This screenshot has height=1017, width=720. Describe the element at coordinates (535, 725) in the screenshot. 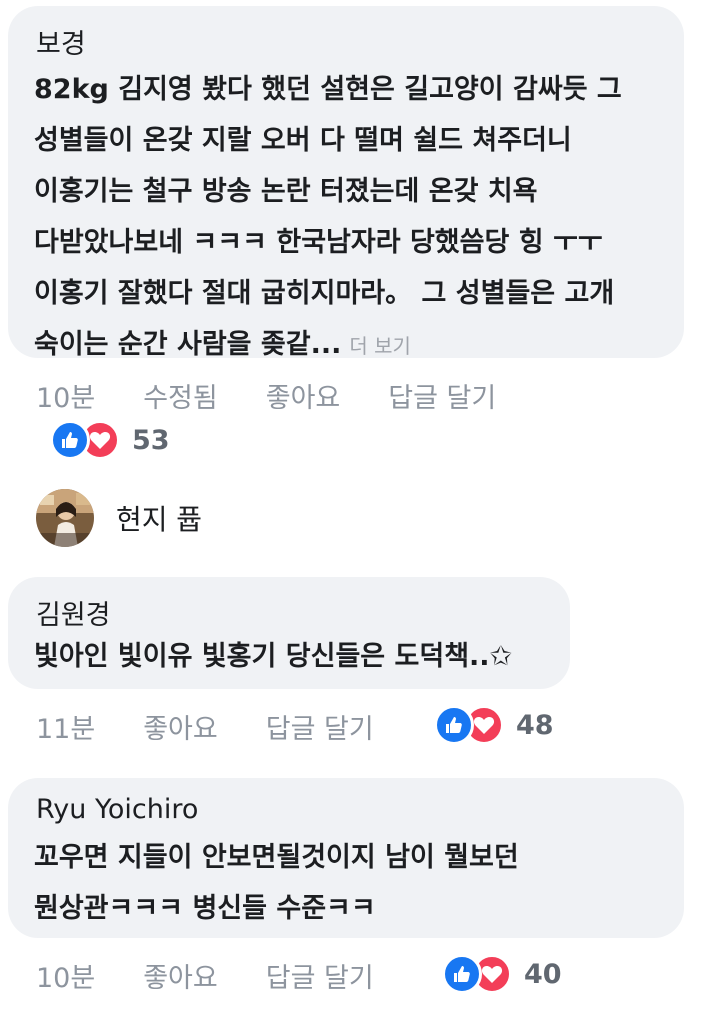

I see `reaction-count: 48` at that location.